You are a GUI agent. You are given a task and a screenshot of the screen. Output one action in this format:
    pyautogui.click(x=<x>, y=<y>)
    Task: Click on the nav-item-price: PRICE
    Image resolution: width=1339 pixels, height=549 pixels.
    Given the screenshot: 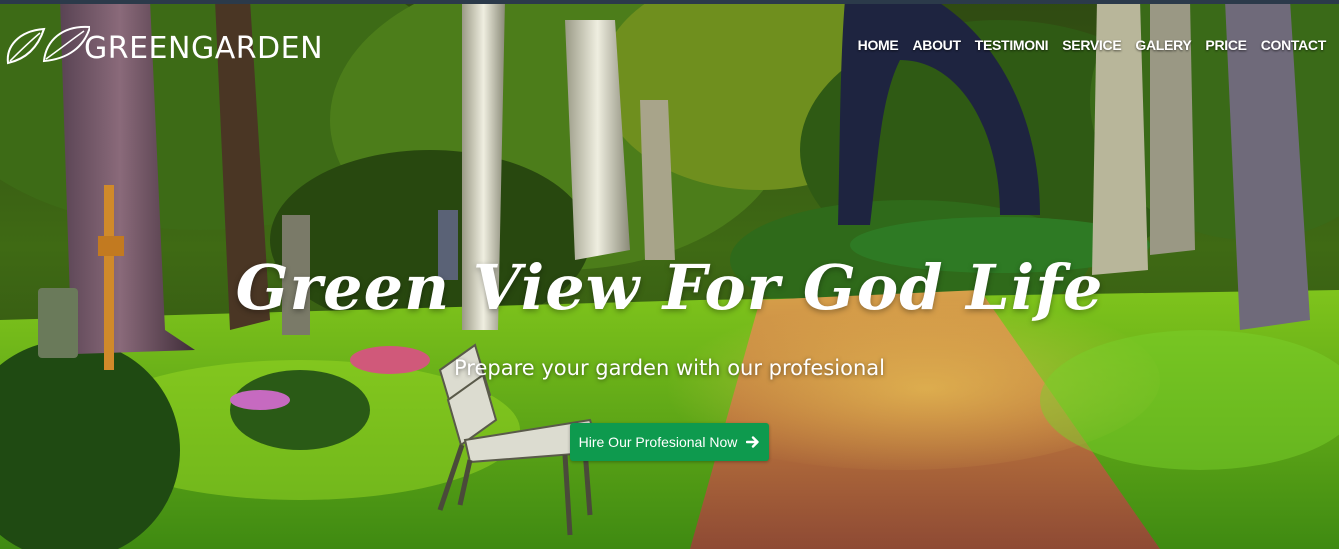 What is the action you would take?
    pyautogui.click(x=1225, y=45)
    